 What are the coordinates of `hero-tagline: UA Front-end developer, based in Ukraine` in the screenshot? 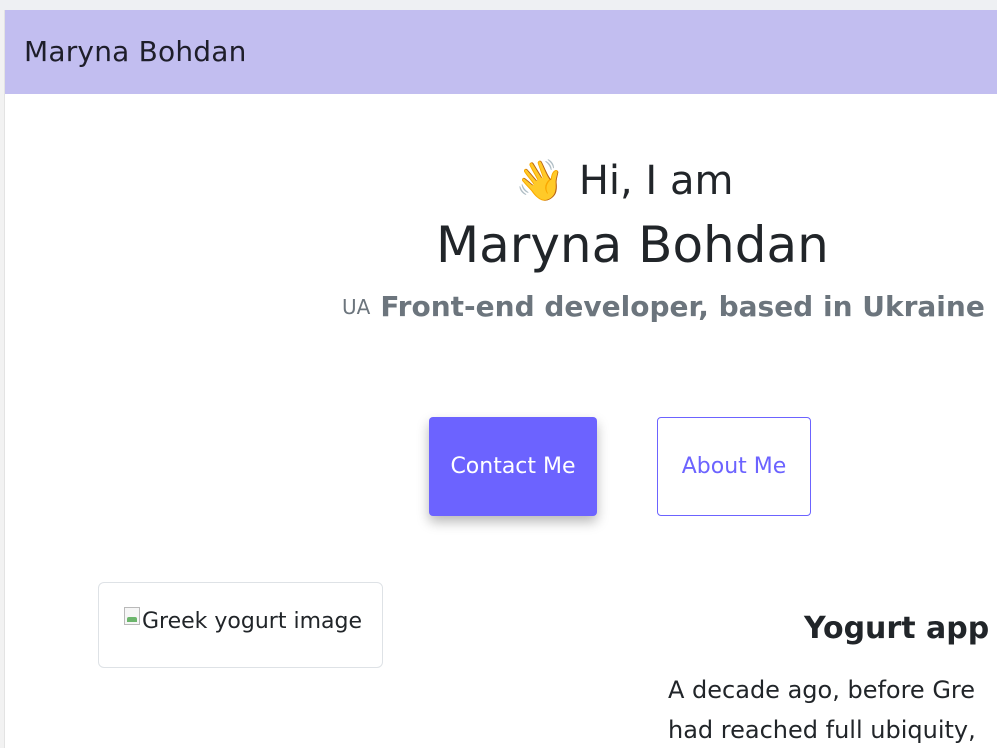 It's located at (663, 306).